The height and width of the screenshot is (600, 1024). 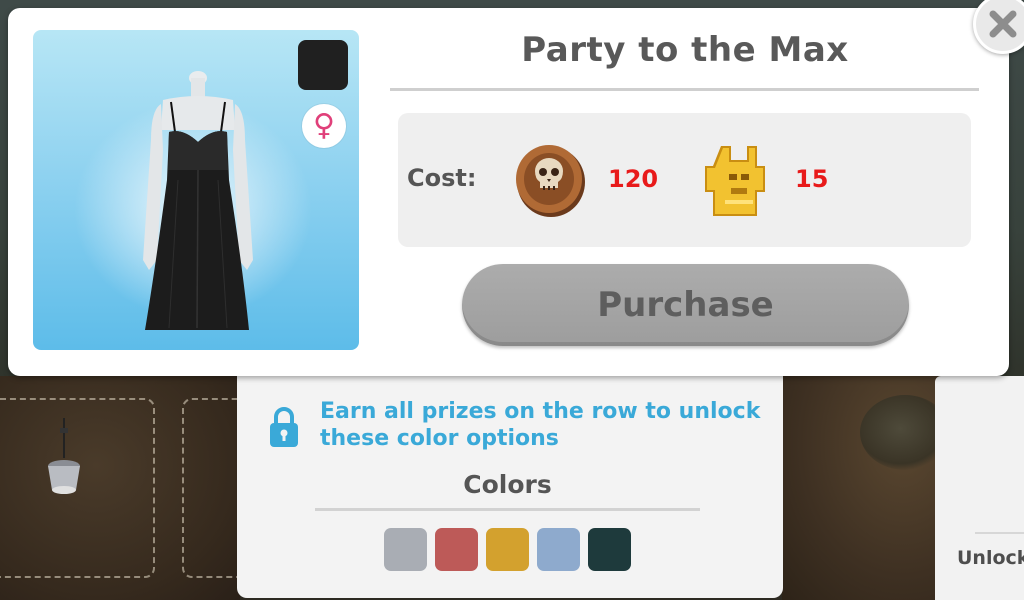 What do you see at coordinates (323, 65) in the screenshot?
I see `selected-color-chip` at bounding box center [323, 65].